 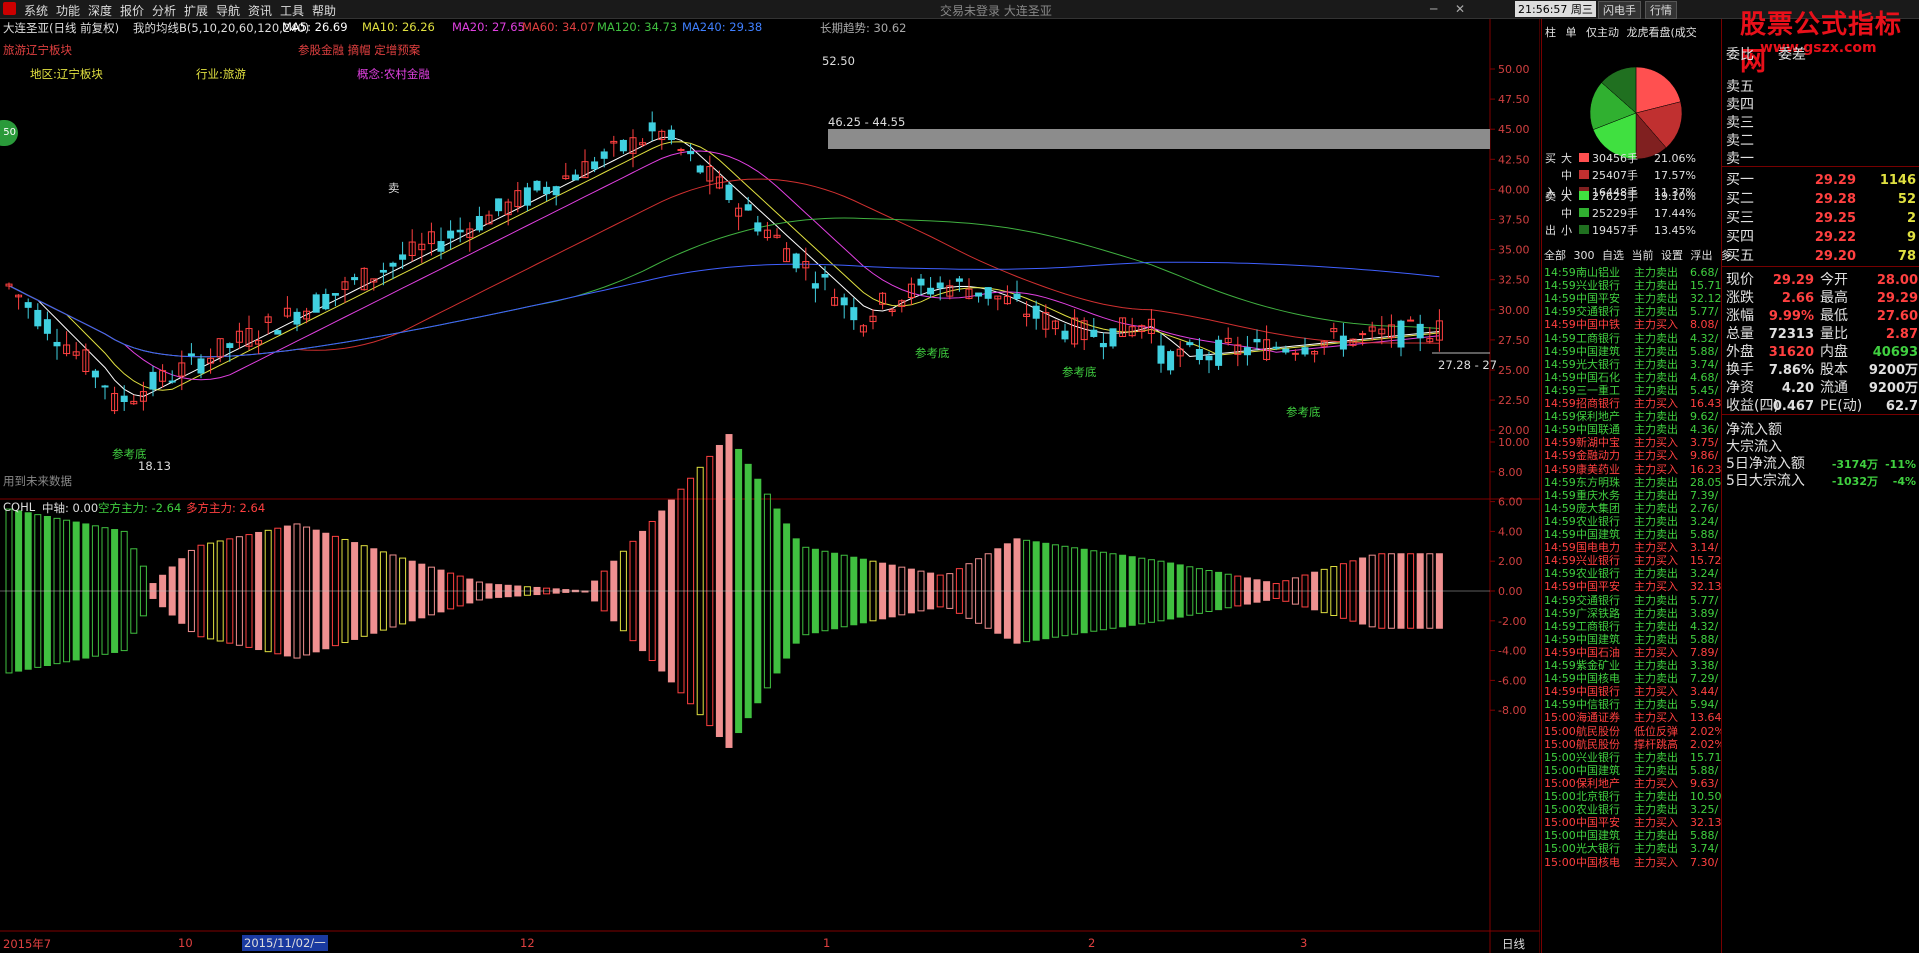 I want to click on buy-order-row: 买四 29.22 9, so click(x=1821, y=237).